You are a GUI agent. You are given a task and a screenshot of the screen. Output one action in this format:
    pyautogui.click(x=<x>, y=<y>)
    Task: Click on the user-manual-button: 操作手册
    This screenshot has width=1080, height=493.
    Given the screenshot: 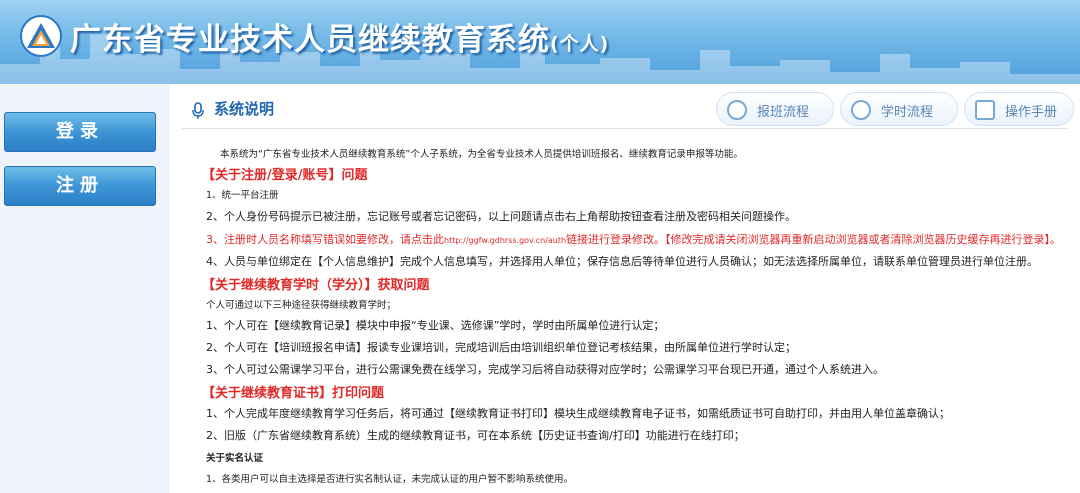 What is the action you would take?
    pyautogui.click(x=1019, y=109)
    